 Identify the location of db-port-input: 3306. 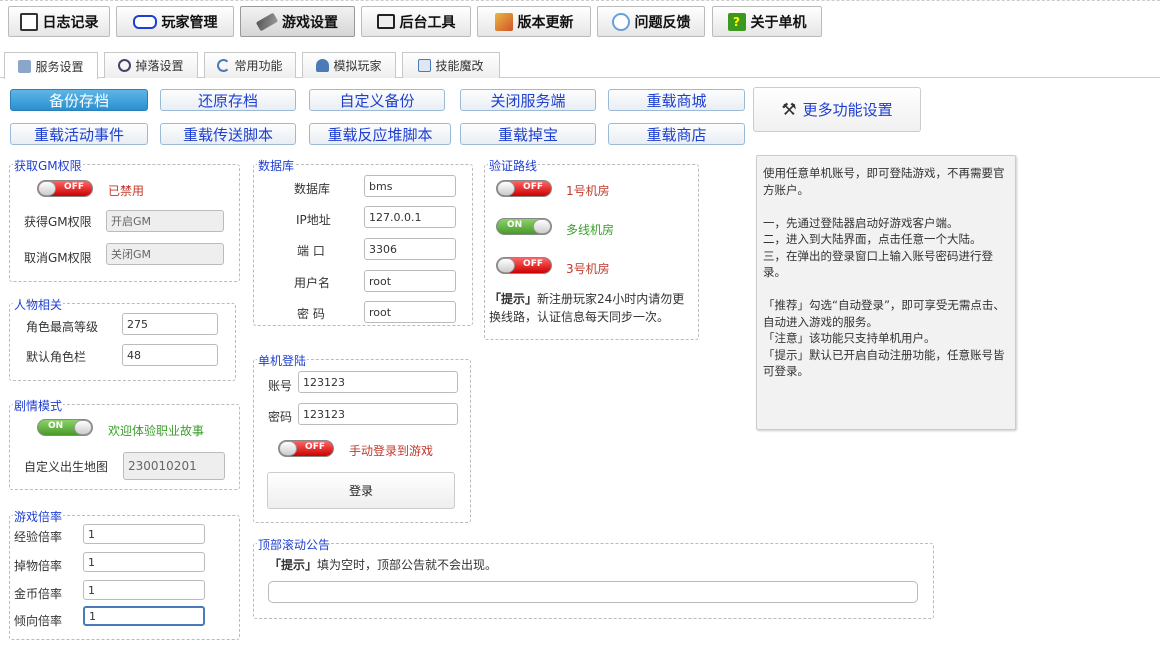
(410, 249).